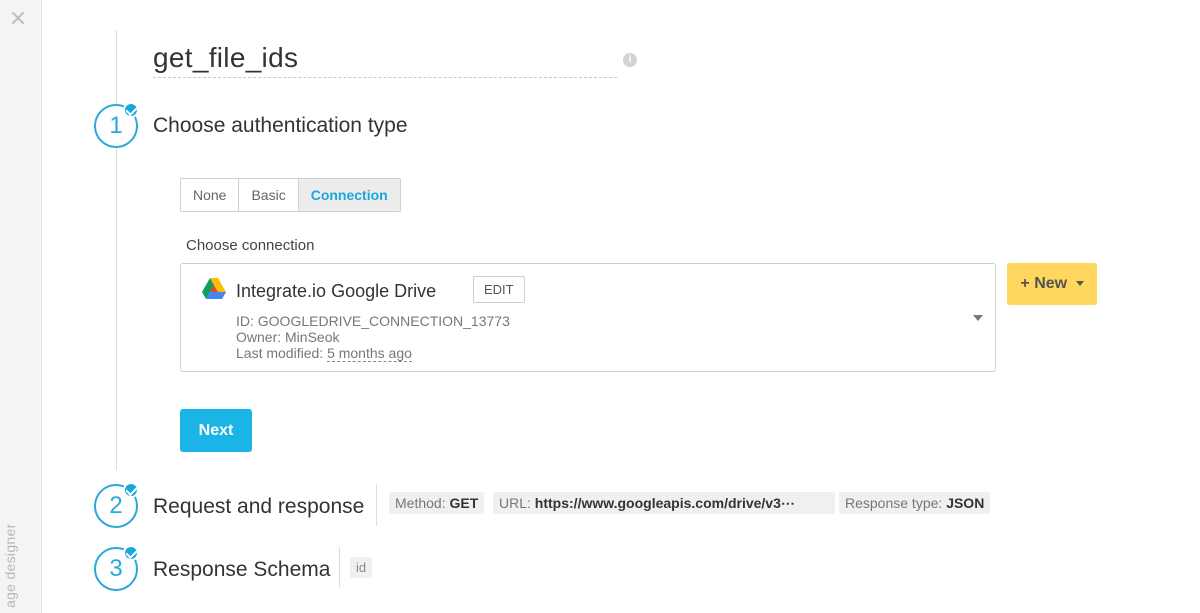  I want to click on choose-connection-label: Choose connection, so click(250, 245).